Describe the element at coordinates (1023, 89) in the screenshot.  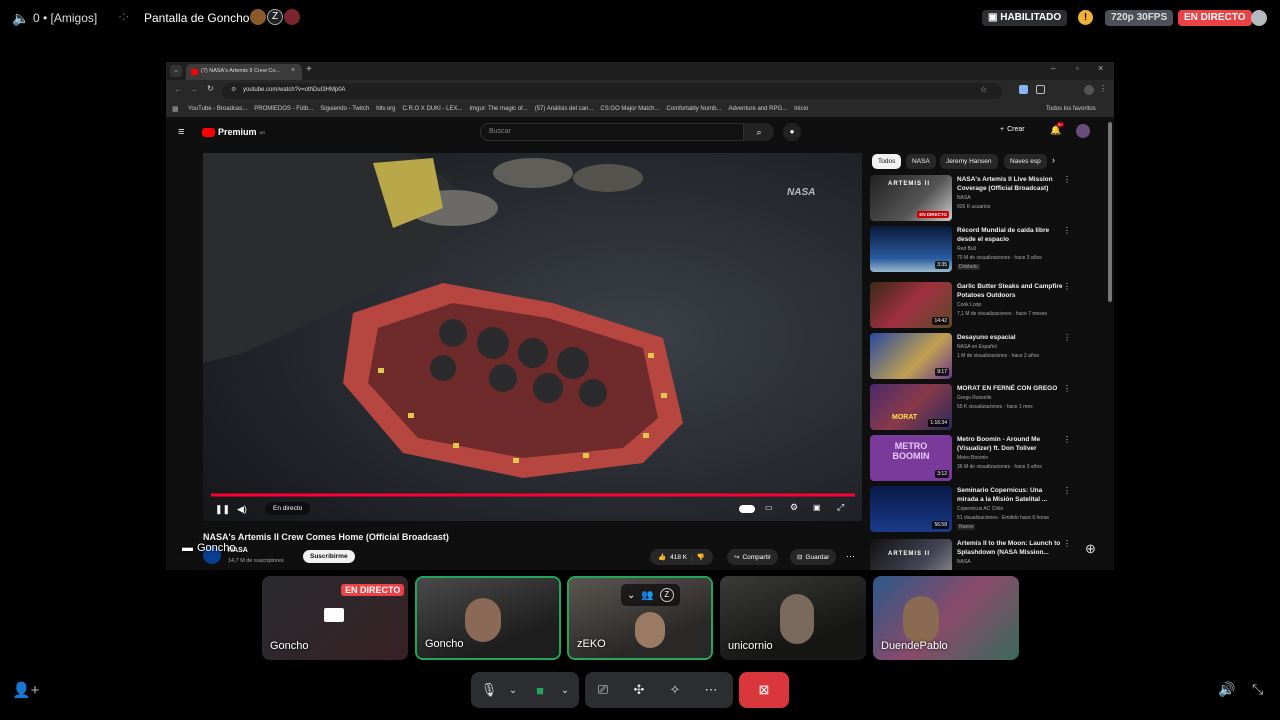
I see `extension-icon` at that location.